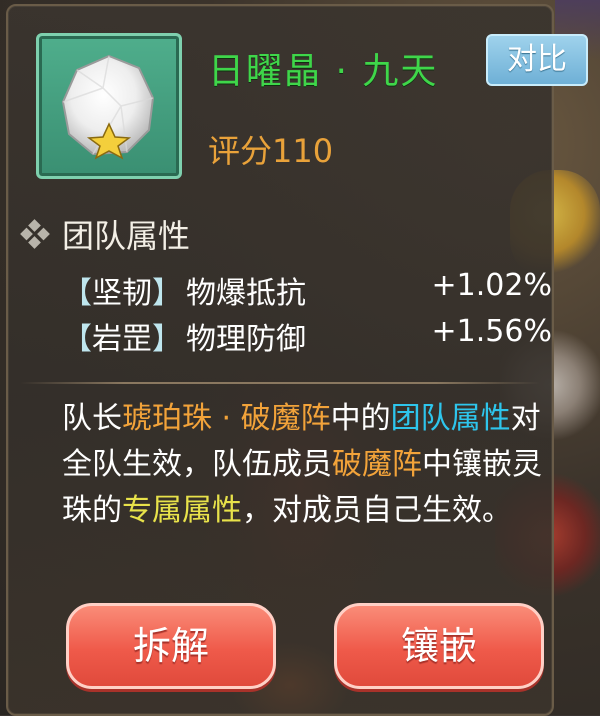  I want to click on attribute-value: +1.56%, so click(491, 331).